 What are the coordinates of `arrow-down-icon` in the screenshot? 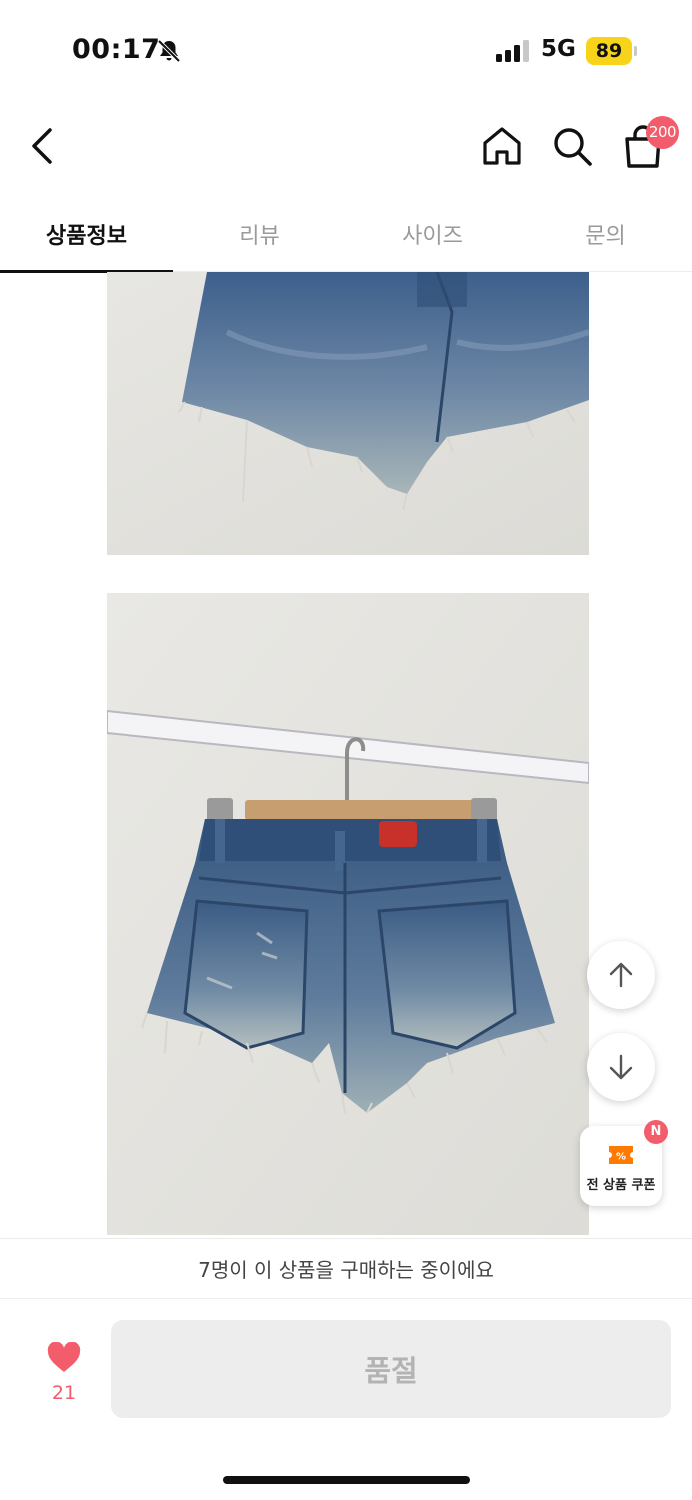 It's located at (621, 1067).